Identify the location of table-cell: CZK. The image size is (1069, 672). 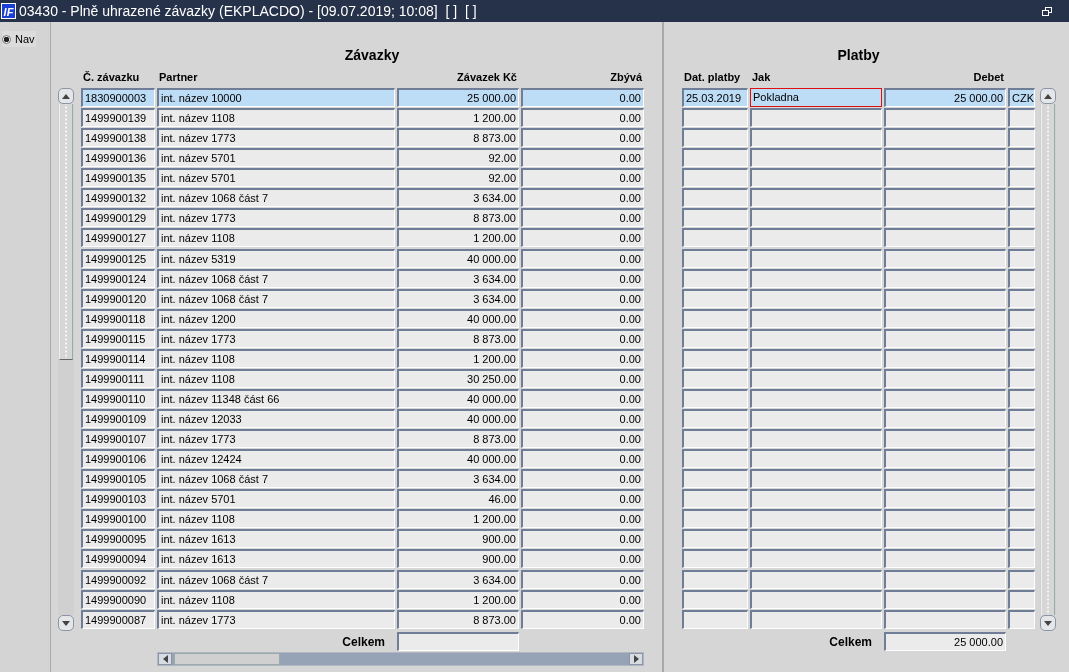
(1021, 97).